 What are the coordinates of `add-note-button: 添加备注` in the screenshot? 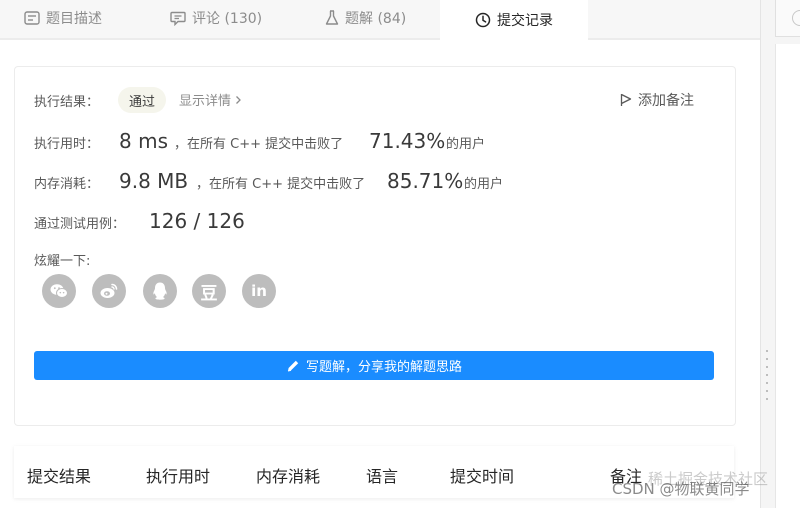 It's located at (657, 100).